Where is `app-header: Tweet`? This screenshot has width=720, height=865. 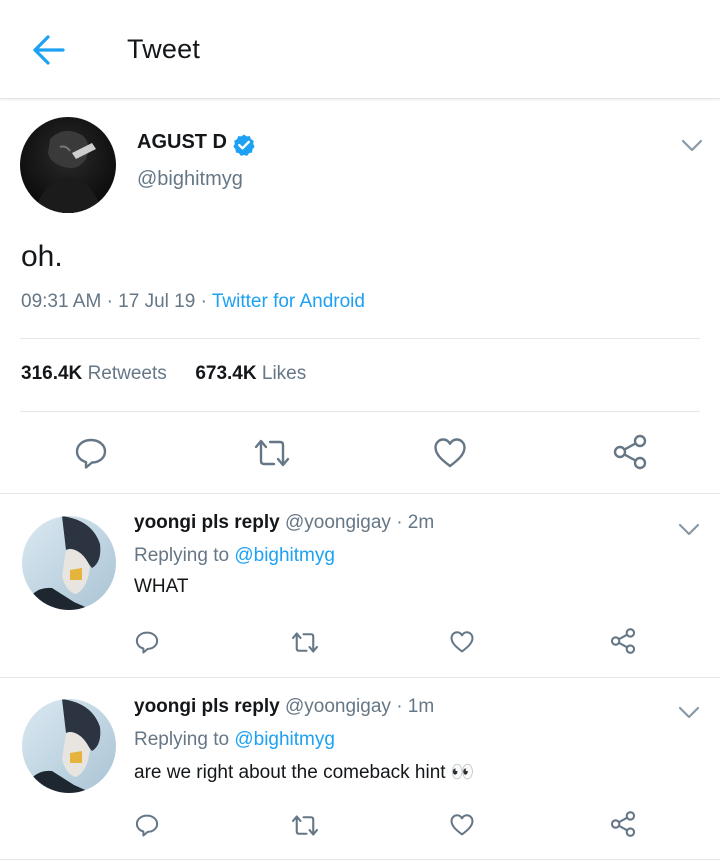
app-header: Tweet is located at coordinates (360, 49).